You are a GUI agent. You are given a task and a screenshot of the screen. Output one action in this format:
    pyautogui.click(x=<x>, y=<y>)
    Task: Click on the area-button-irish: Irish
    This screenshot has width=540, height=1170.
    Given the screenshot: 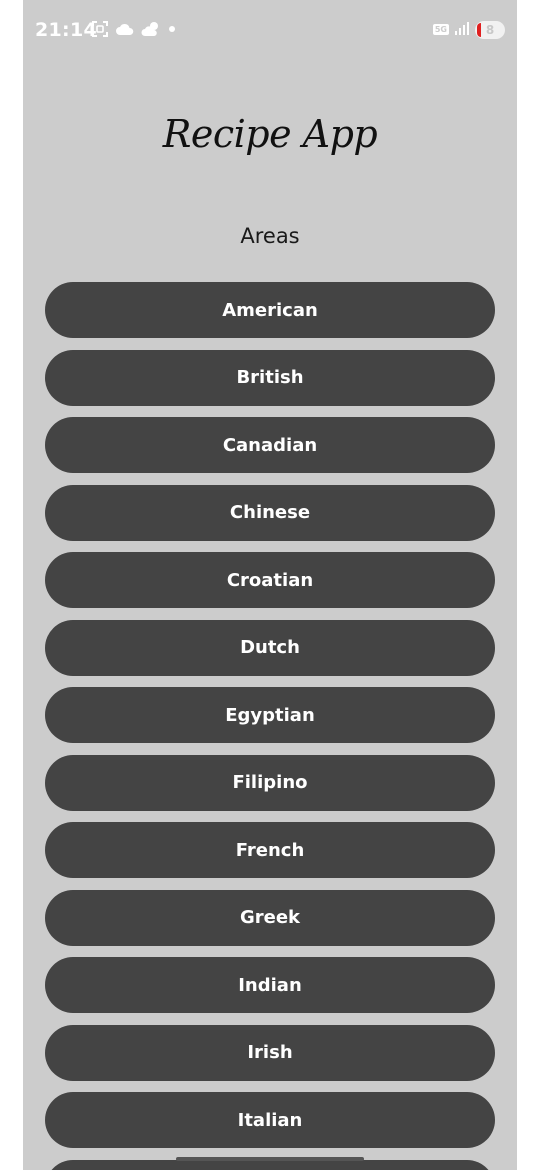 What is the action you would take?
    pyautogui.click(x=270, y=1052)
    